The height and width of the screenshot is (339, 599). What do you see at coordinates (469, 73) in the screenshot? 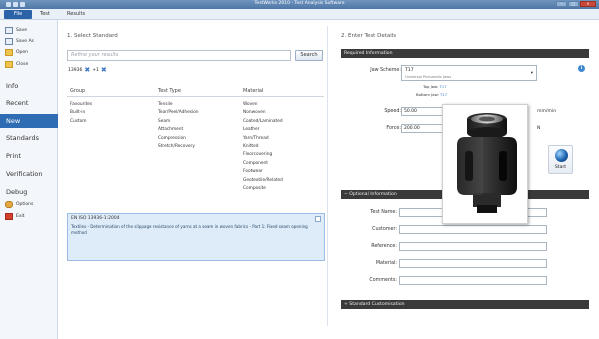
I see `jaw-scheme-select: T17 Universal Pneumatic Jaws ▾` at bounding box center [469, 73].